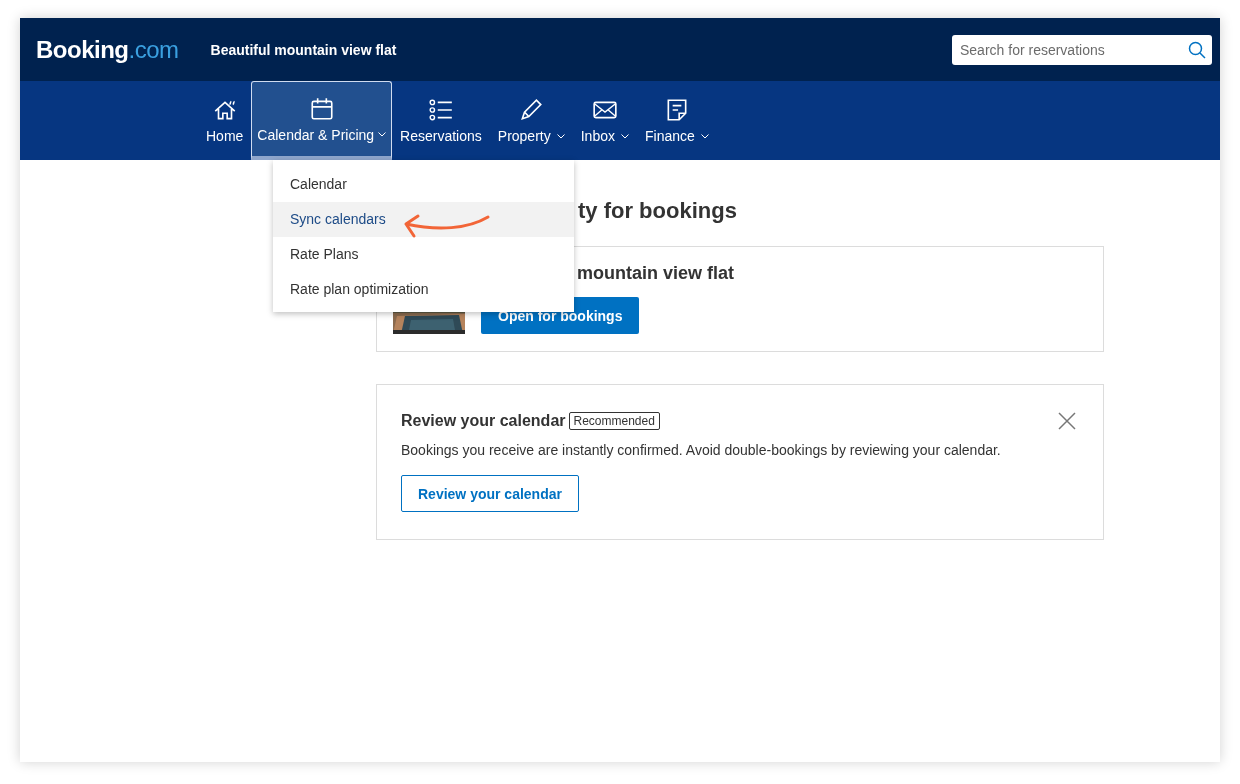 The image size is (1240, 784). I want to click on property-title: Beautiful mountain view flat, so click(303, 49).